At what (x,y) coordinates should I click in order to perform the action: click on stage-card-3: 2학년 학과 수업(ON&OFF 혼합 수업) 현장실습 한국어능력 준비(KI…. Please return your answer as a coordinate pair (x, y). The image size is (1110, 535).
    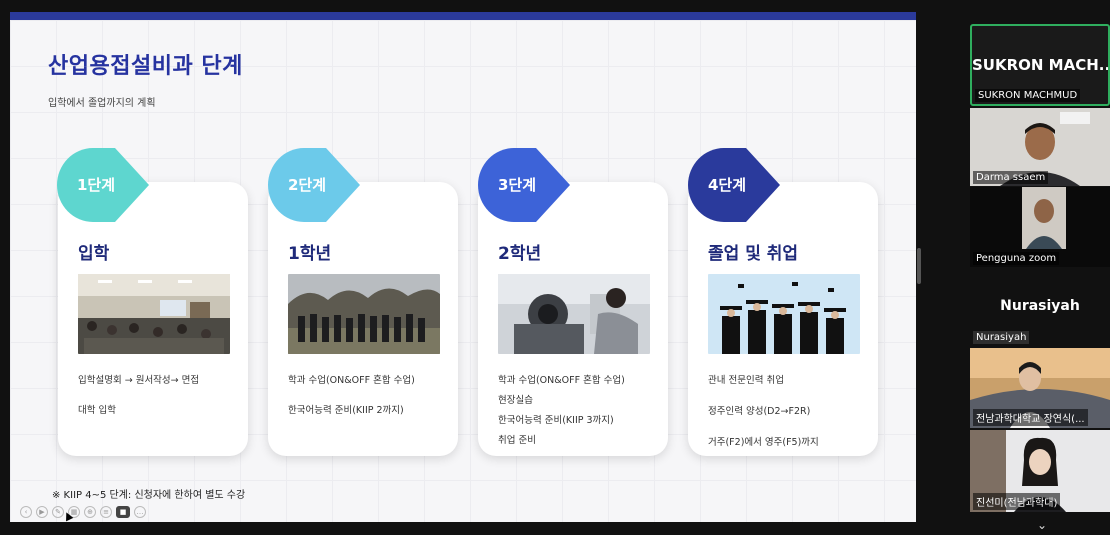
    Looking at the image, I should click on (573, 319).